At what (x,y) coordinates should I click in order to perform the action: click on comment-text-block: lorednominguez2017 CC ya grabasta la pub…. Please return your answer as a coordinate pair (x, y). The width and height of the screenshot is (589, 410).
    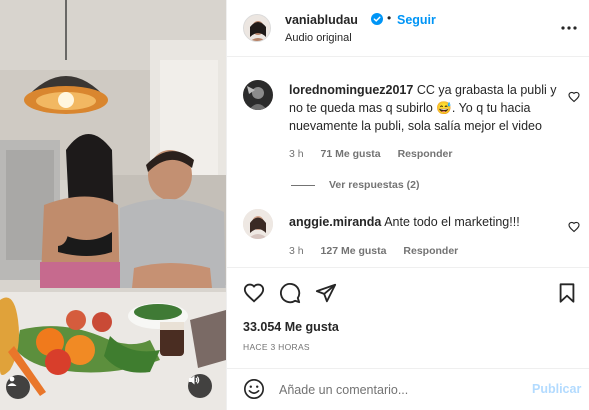
    Looking at the image, I should click on (423, 108).